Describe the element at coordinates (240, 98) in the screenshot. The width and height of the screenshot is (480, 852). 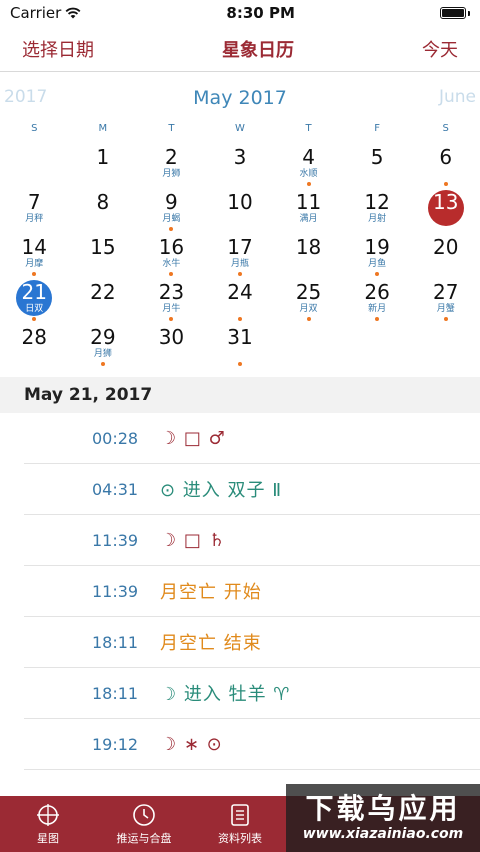
I see `current-month-label: May 2017` at that location.